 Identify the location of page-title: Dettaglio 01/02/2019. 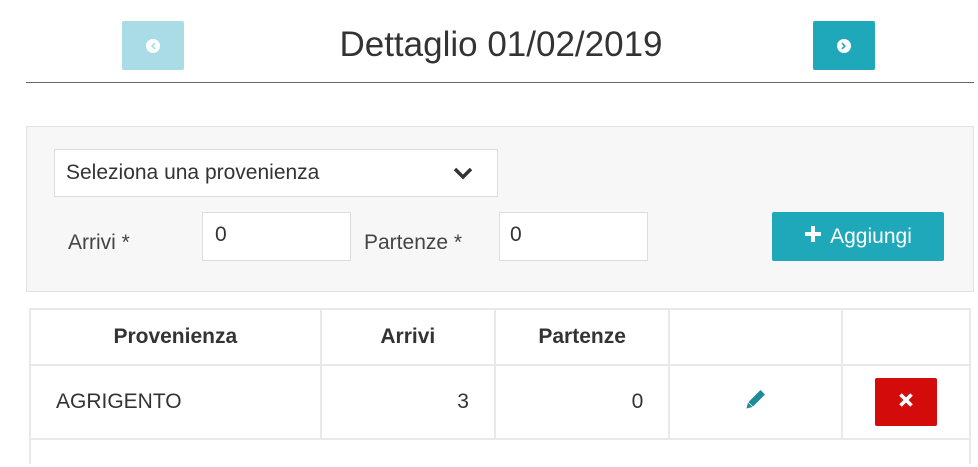
(501, 44).